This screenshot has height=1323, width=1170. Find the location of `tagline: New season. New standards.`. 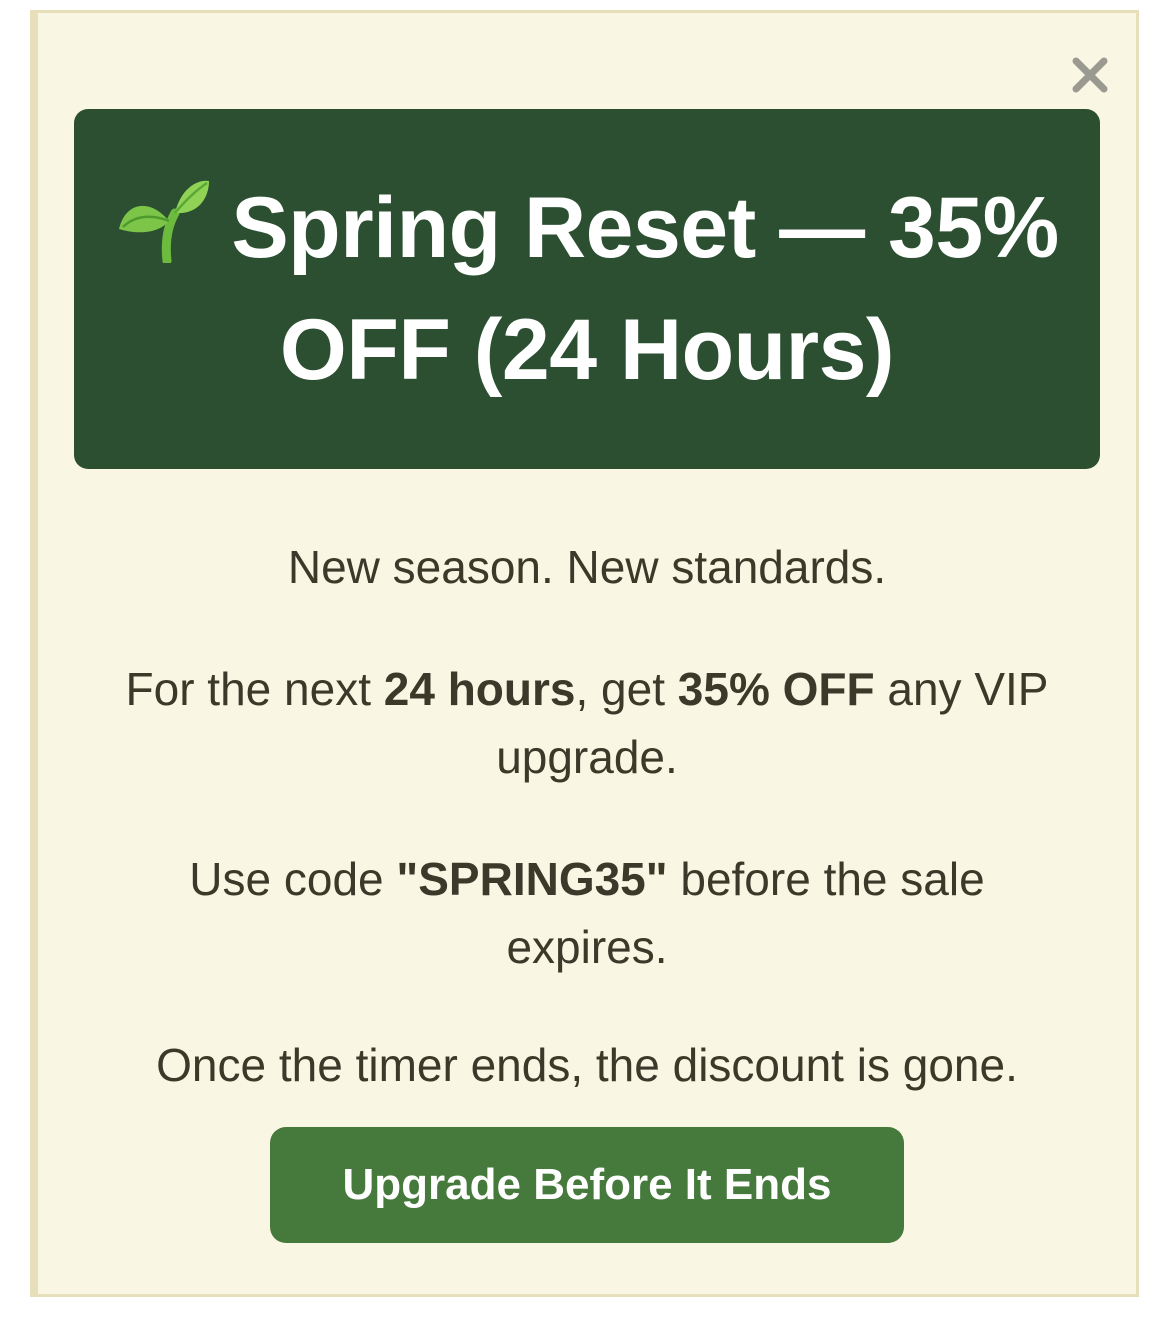

tagline: New season. New standards. is located at coordinates (587, 567).